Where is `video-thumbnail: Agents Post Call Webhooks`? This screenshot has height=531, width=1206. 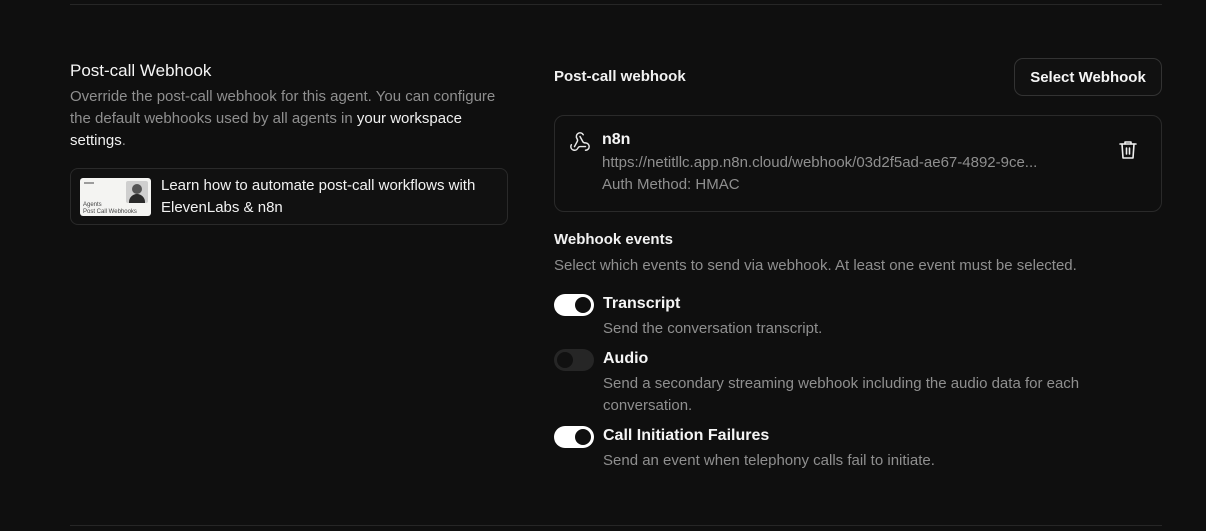
video-thumbnail: Agents Post Call Webhooks is located at coordinates (115, 197).